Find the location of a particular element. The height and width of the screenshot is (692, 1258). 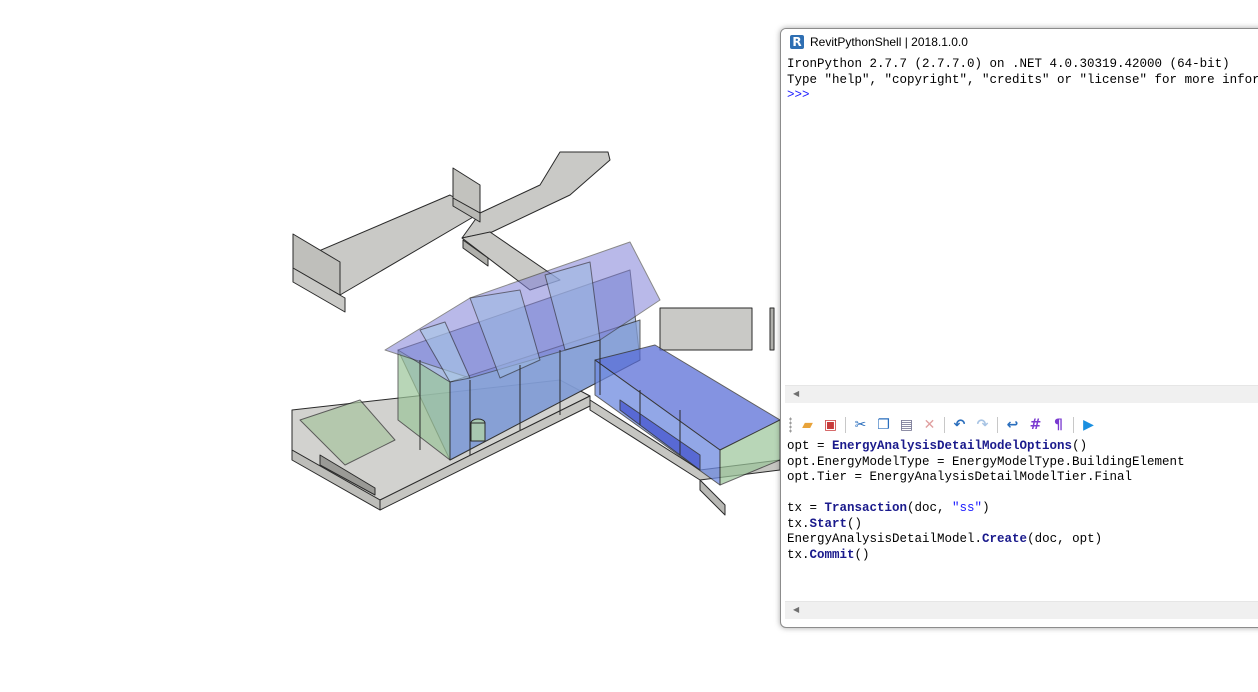

code-keyword: Transaction is located at coordinates (866, 508).